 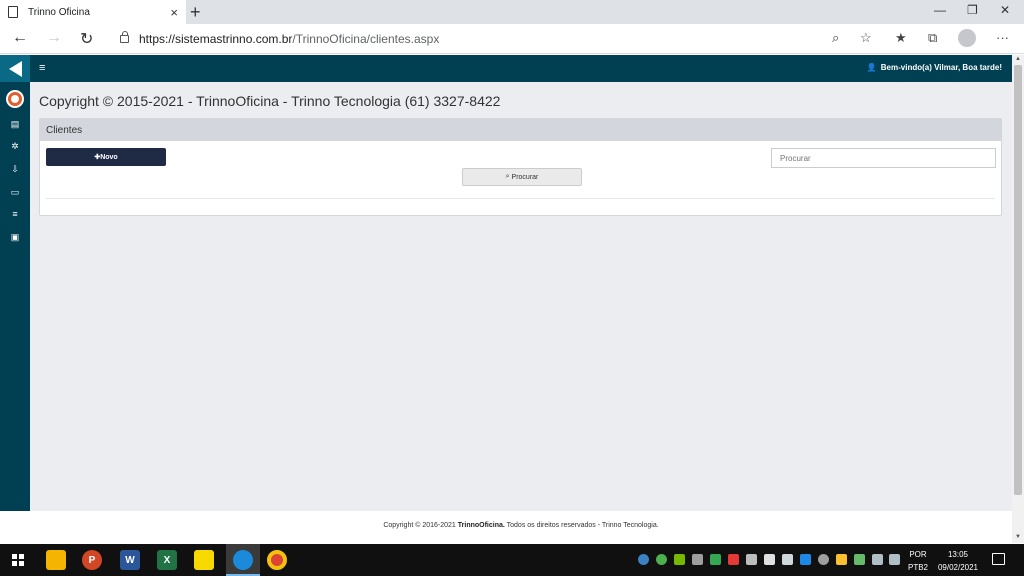 I want to click on scroll-thumb, so click(x=1018, y=280).